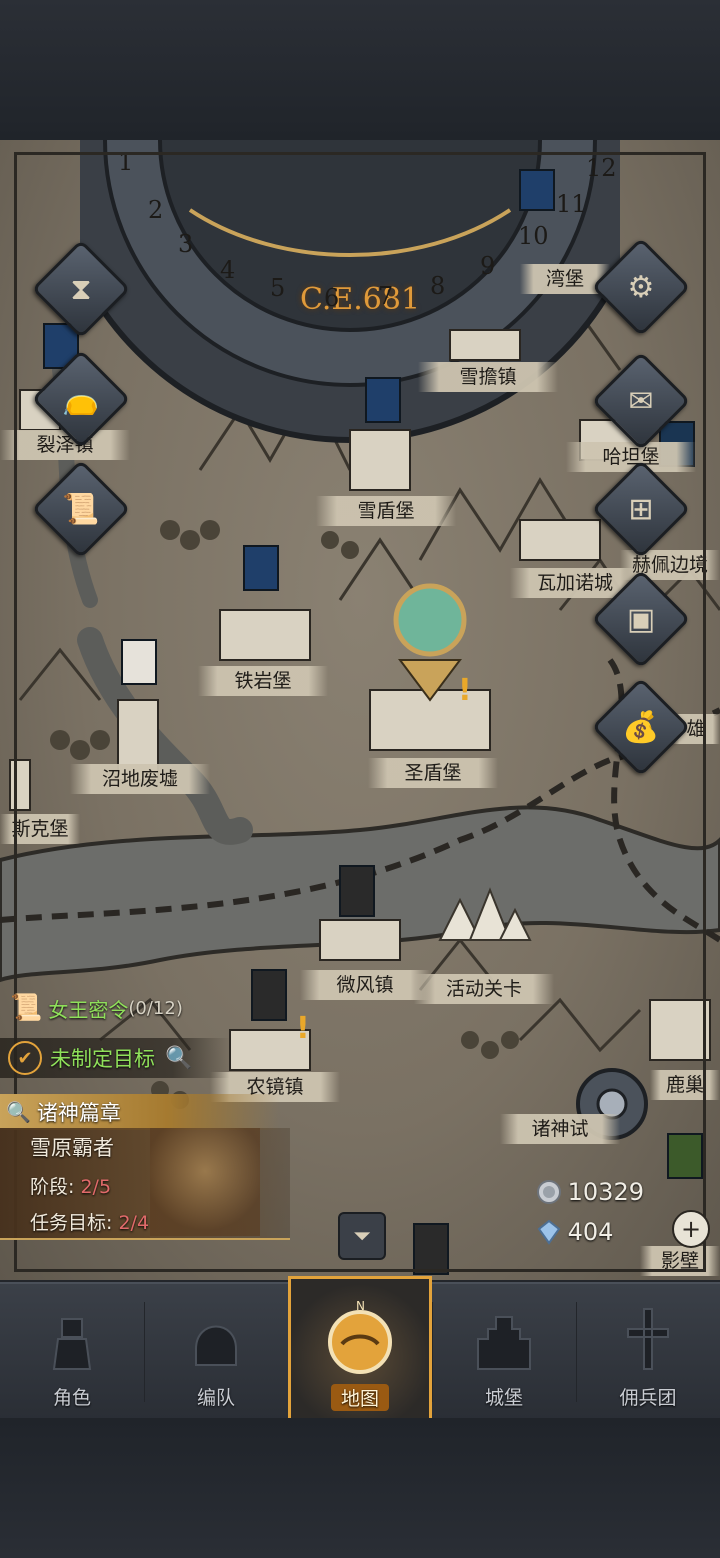 The width and height of the screenshot is (720, 1558). Describe the element at coordinates (488, 377) in the screenshot. I see `place-label: 雪擔镇` at that location.